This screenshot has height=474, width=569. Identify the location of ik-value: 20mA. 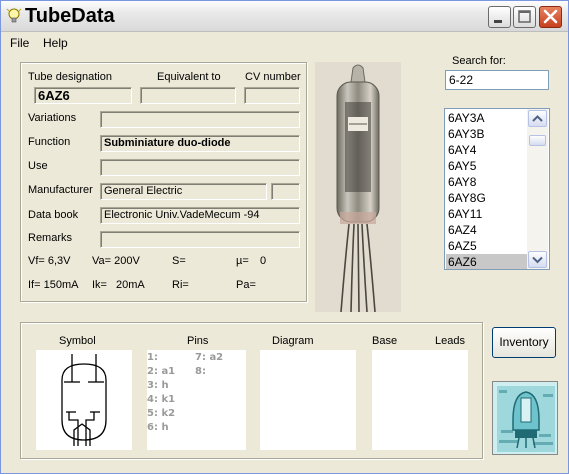
(130, 285).